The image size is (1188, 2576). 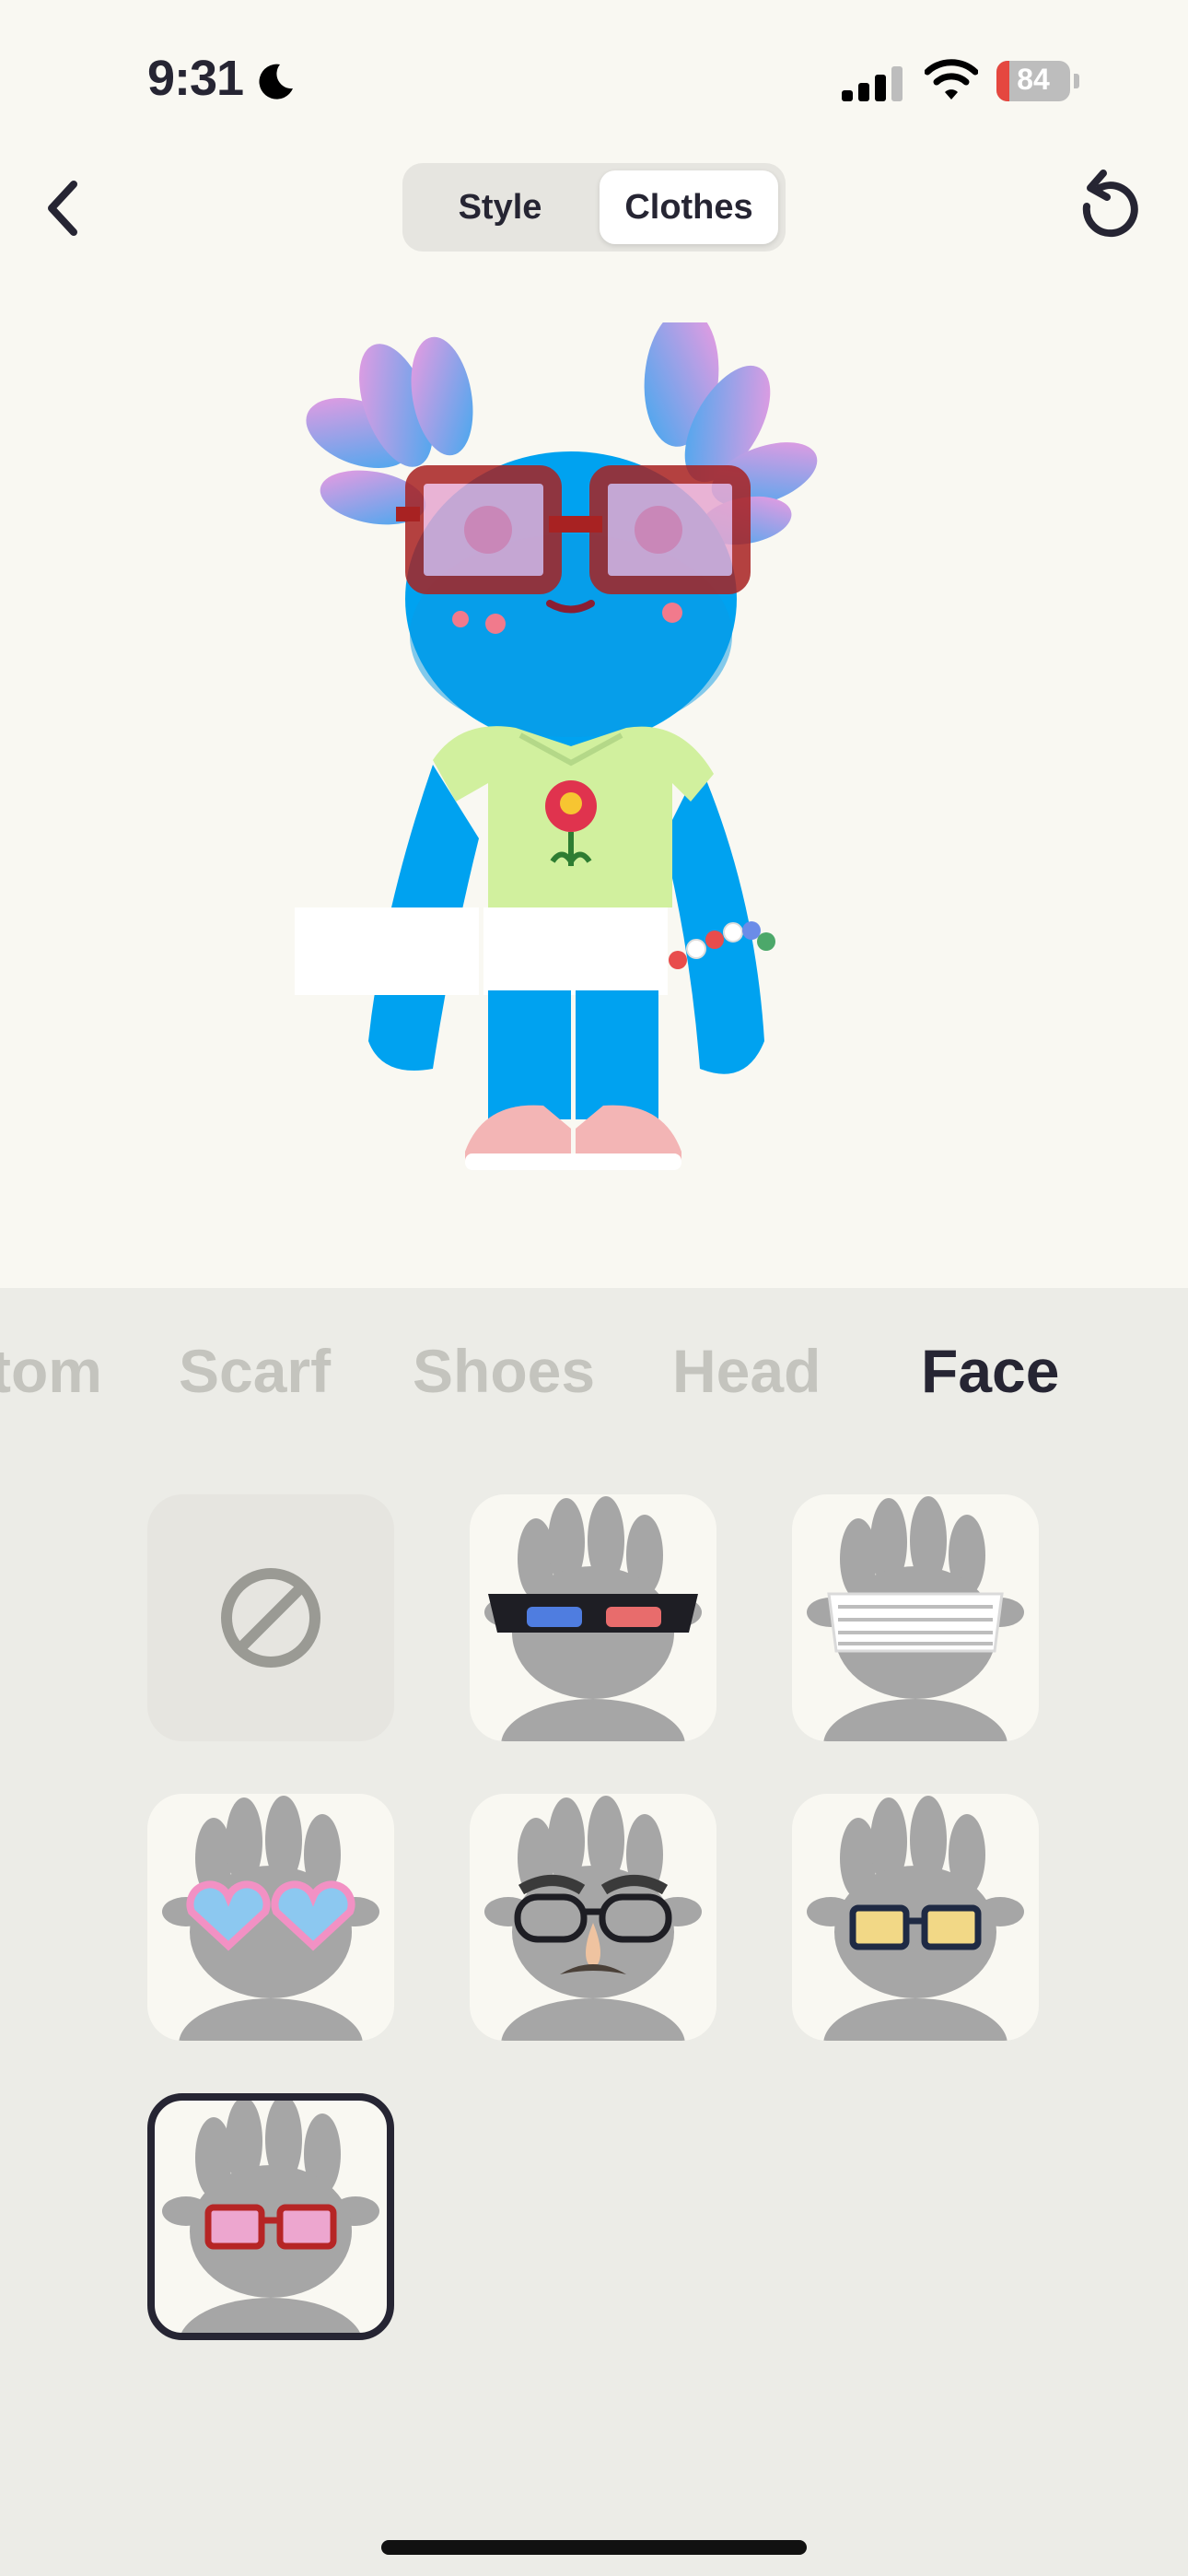 I want to click on shutter-shades-icon, so click(x=915, y=1618).